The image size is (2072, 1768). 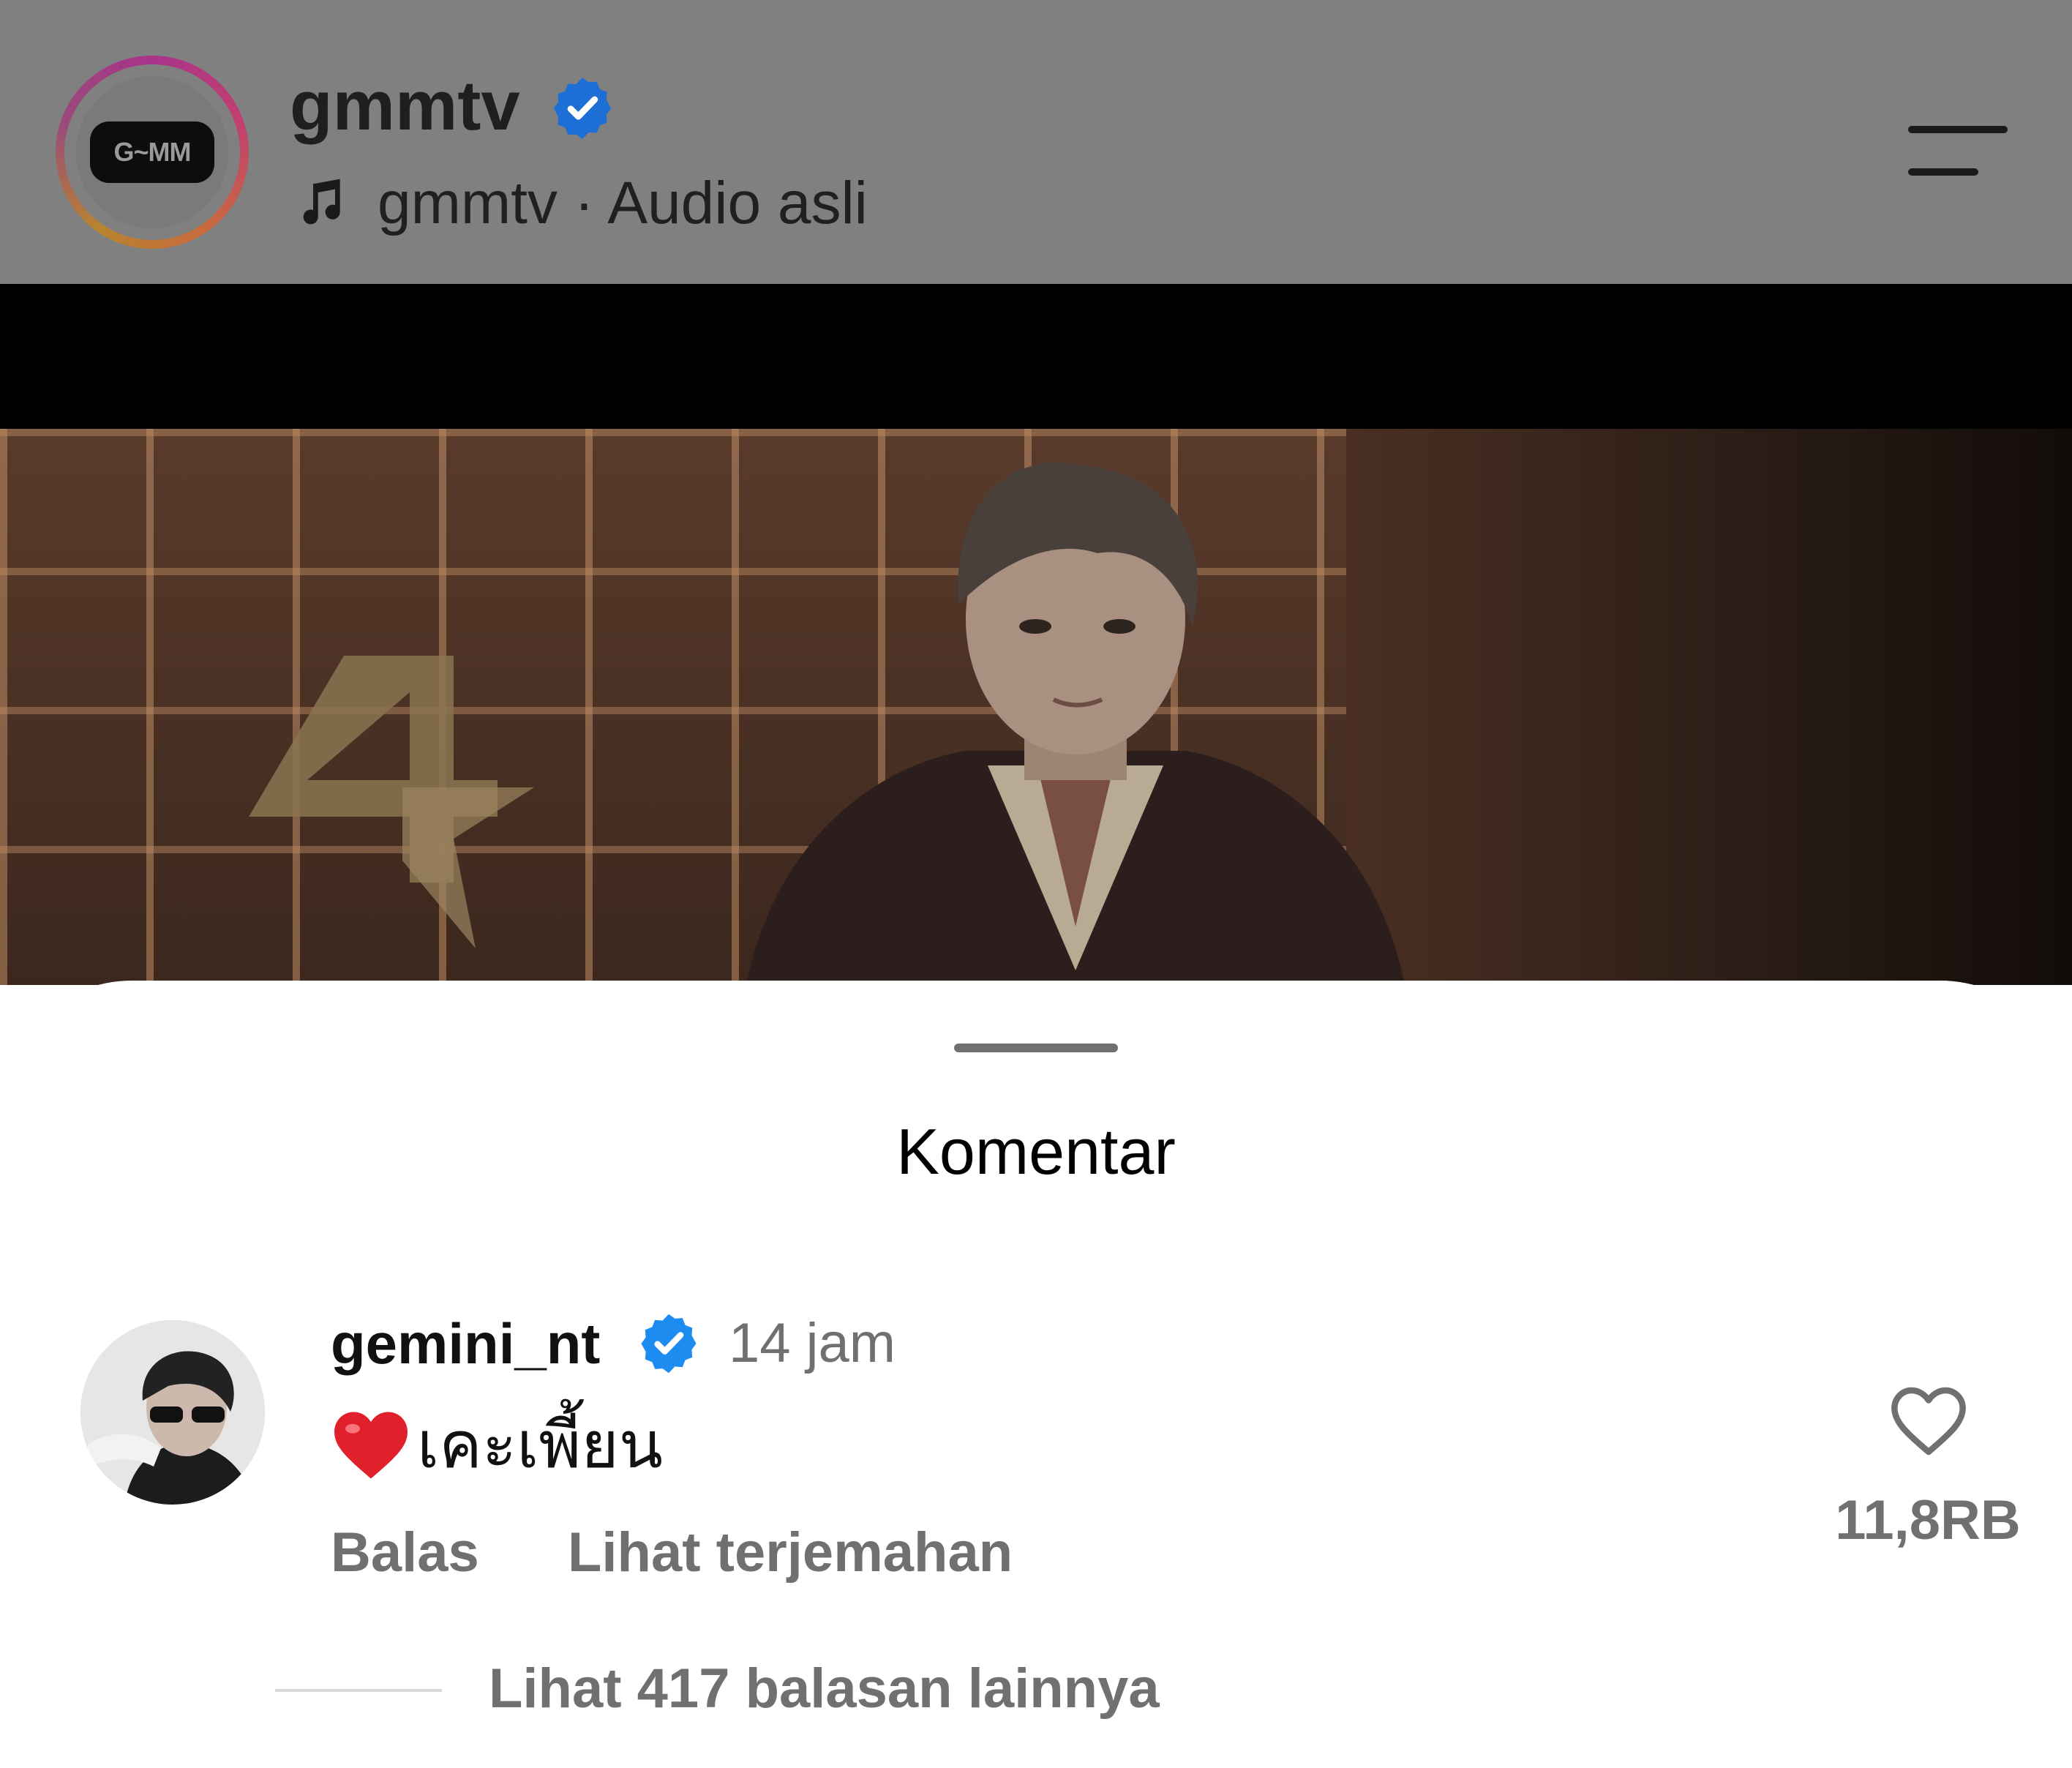 What do you see at coordinates (358, 1690) in the screenshot?
I see `replies-divider` at bounding box center [358, 1690].